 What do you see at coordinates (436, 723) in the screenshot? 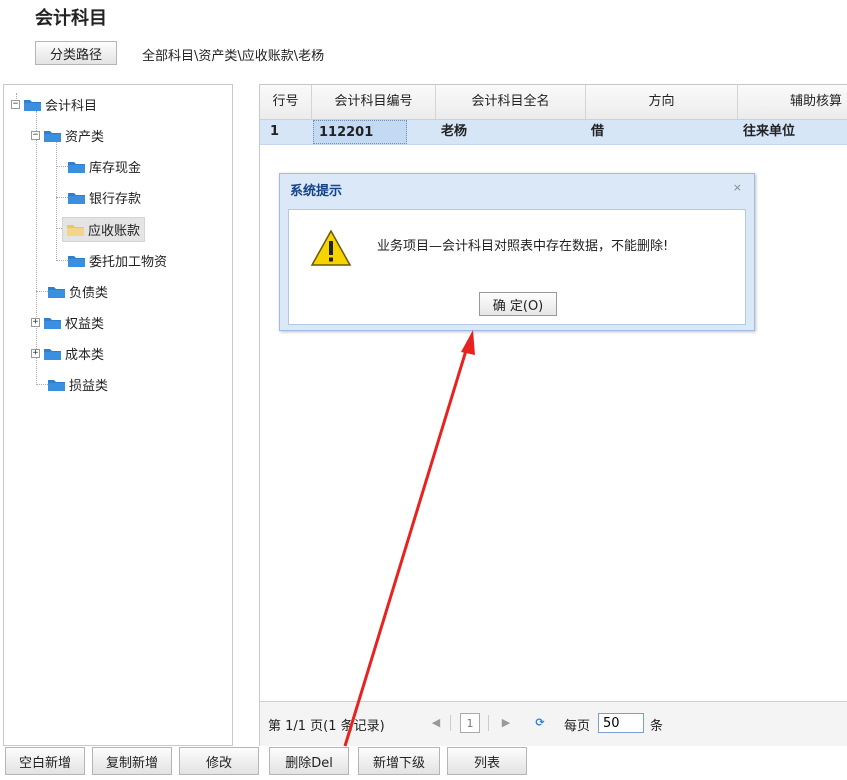
I see `prev-page-icon: ◀` at bounding box center [436, 723].